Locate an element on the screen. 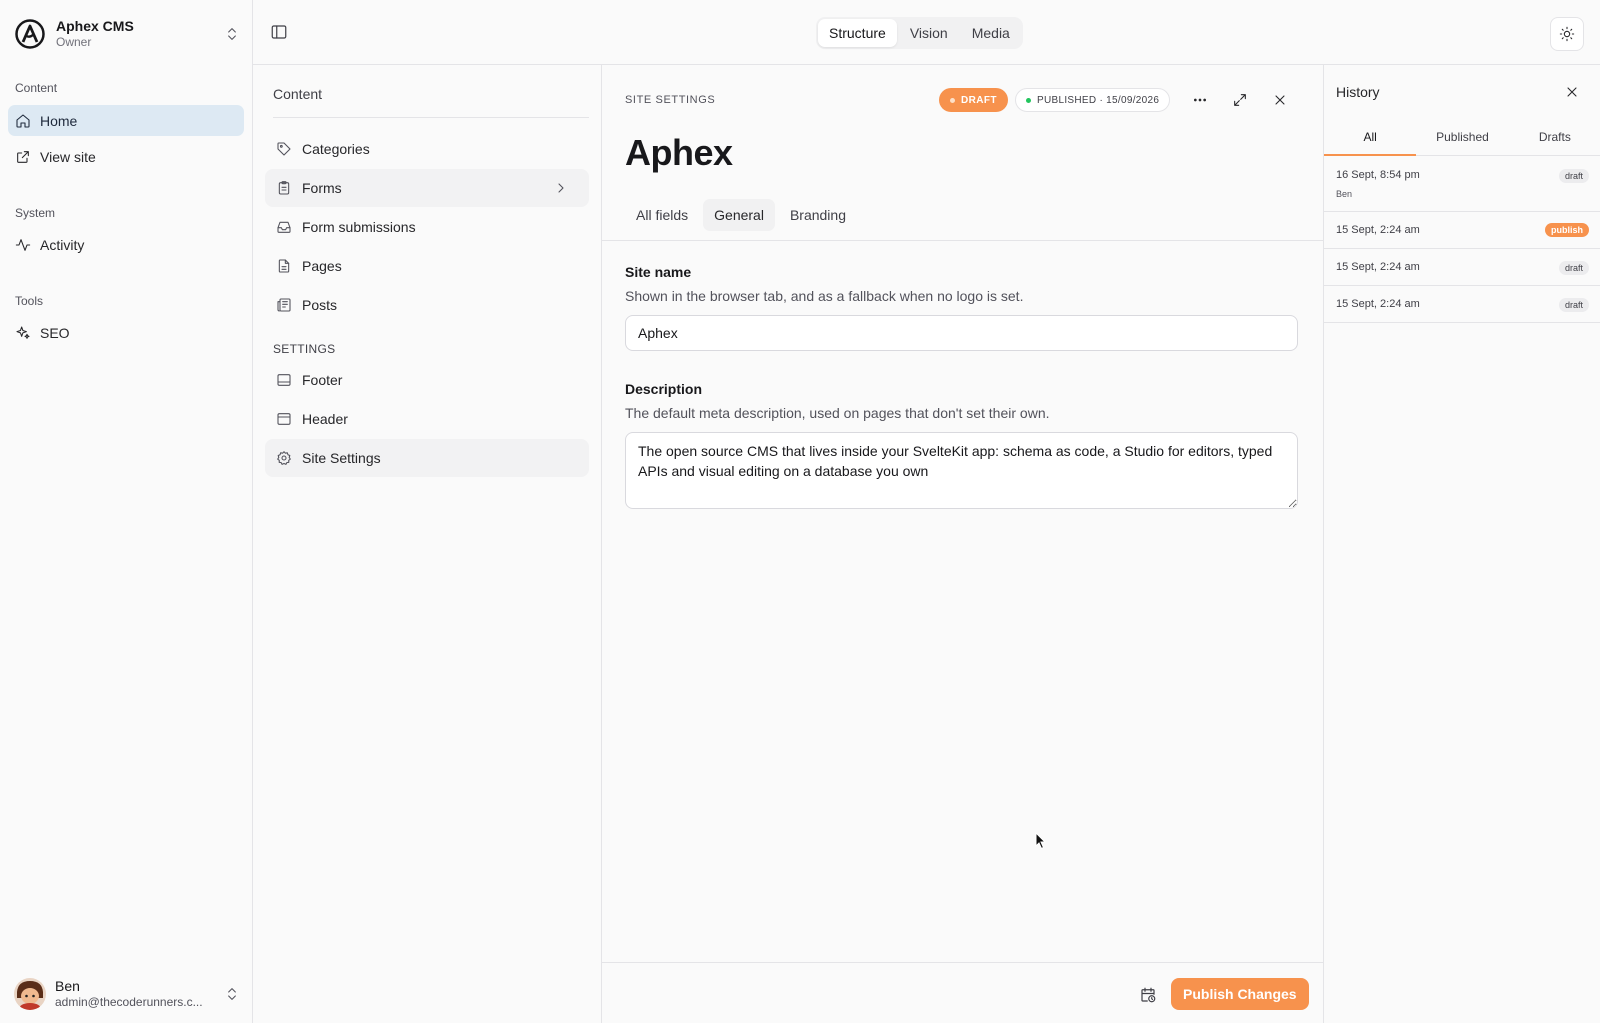  tag-icon is located at coordinates (284, 149).